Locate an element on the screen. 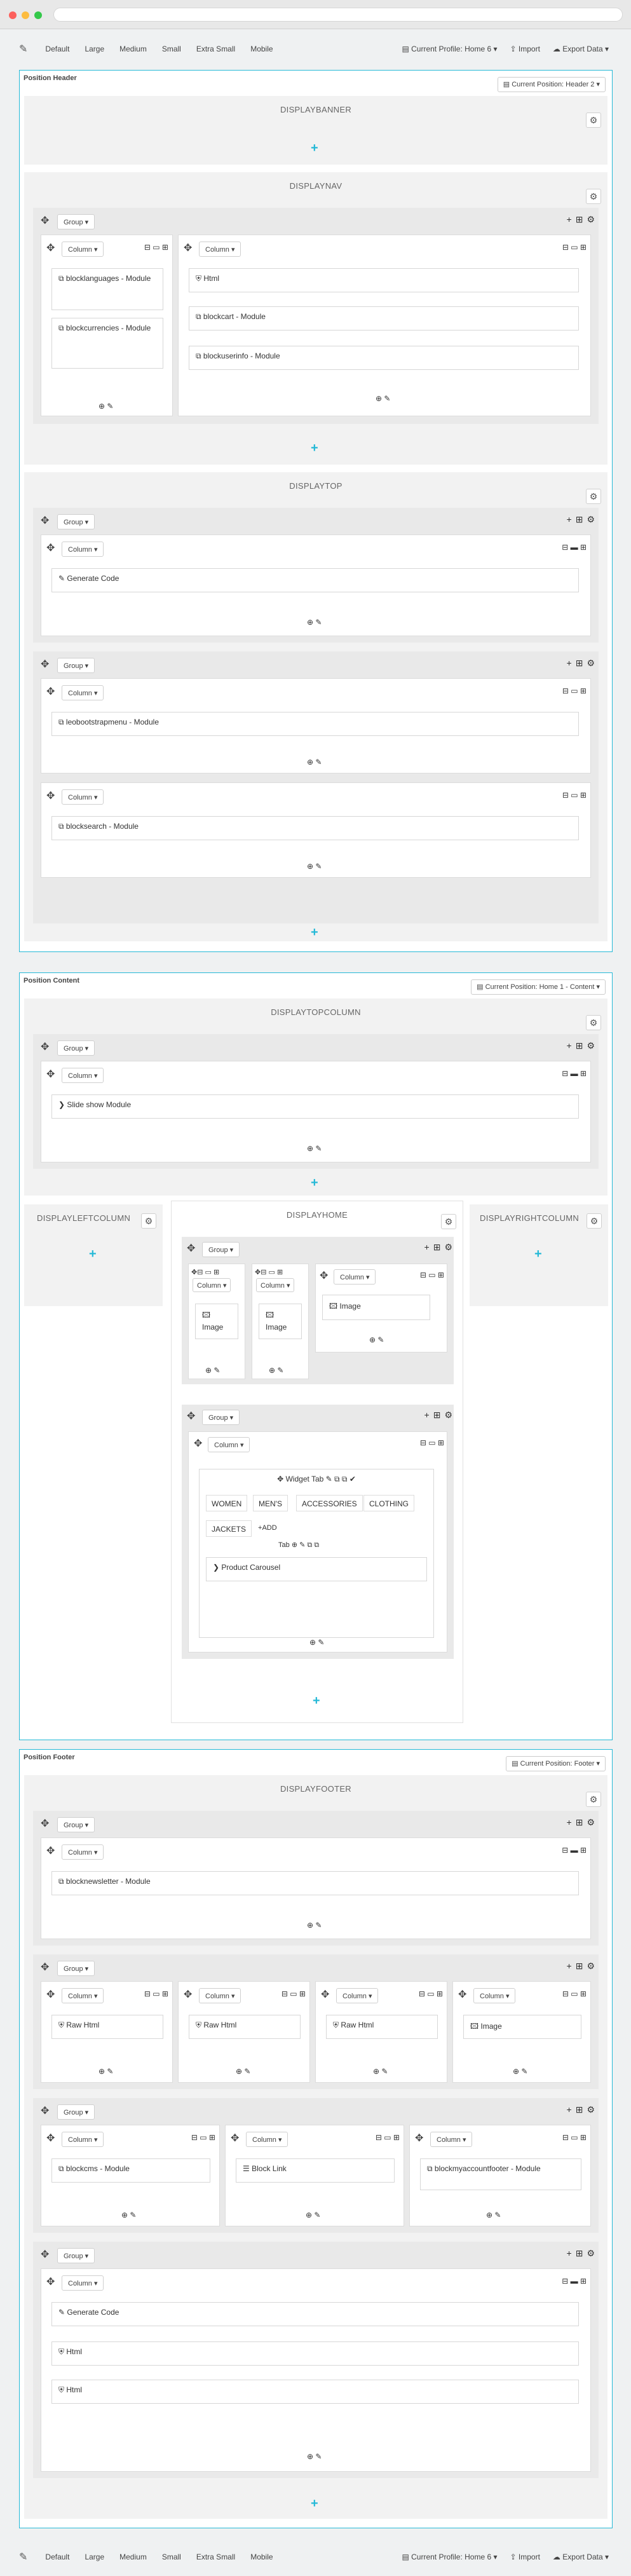 This screenshot has width=631, height=2576. maximize-window-dot is located at coordinates (38, 15).